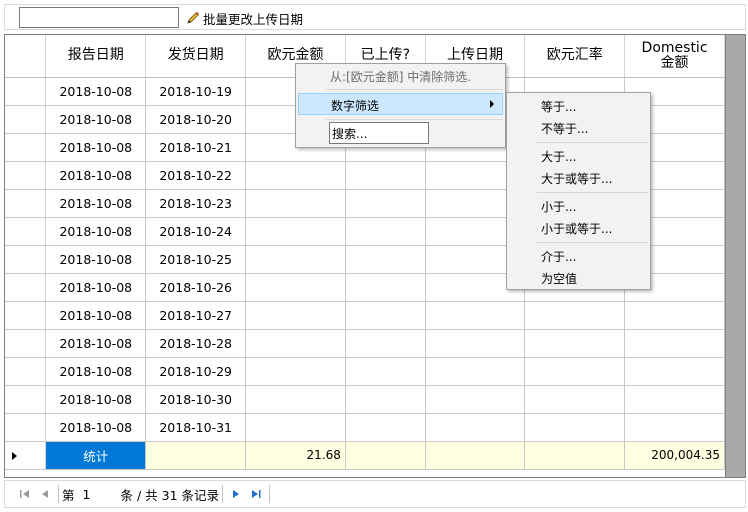 Image resolution: width=748 pixels, height=512 pixels. What do you see at coordinates (196, 147) in the screenshot?
I see `ship-date-cell: 2018-10-21` at bounding box center [196, 147].